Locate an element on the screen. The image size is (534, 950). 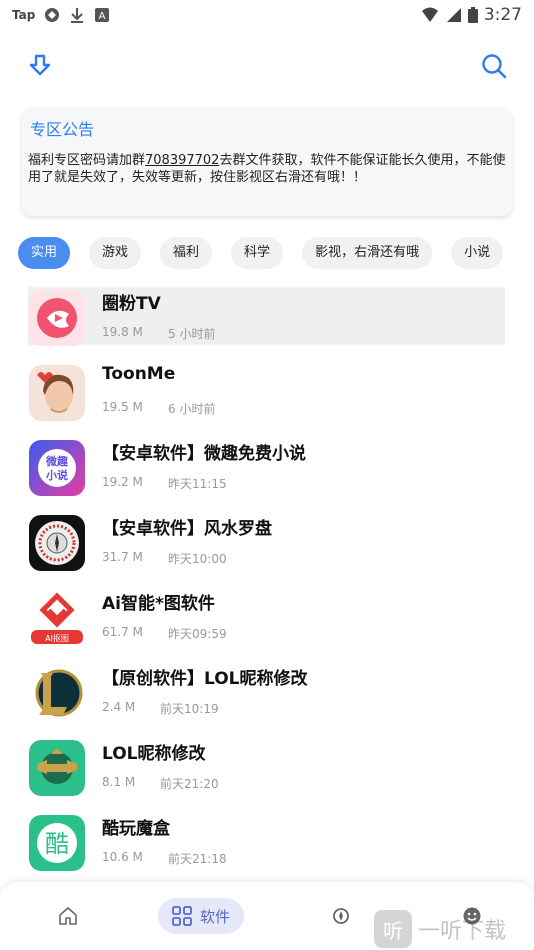
sync-icon is located at coordinates (52, 15).